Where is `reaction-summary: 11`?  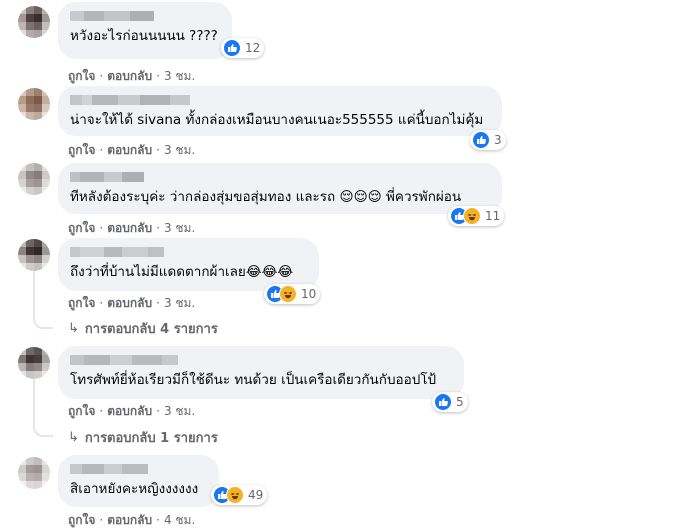
reaction-summary: 11 is located at coordinates (476, 216).